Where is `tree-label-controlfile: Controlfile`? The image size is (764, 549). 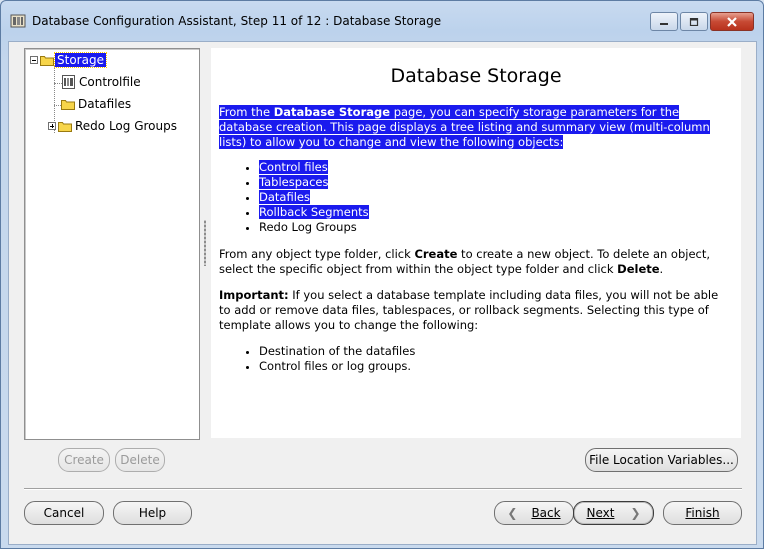
tree-label-controlfile: Controlfile is located at coordinates (110, 82).